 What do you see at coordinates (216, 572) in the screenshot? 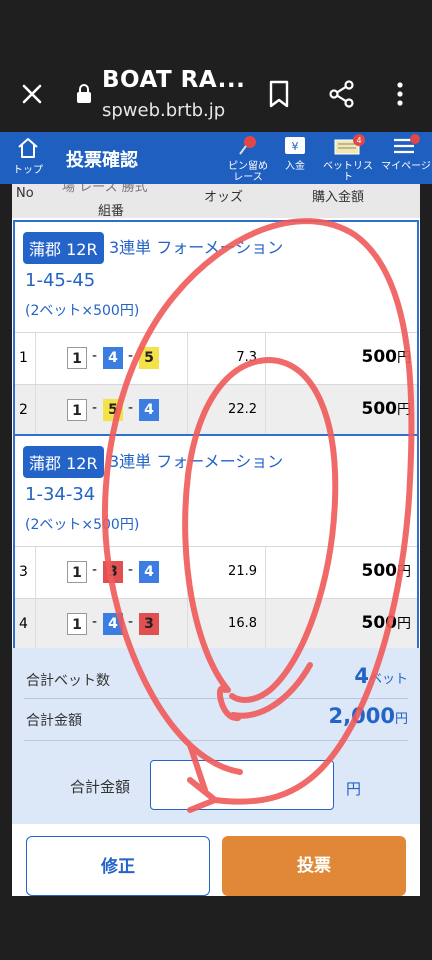
I see `table-row: 3 1 - 3 - 4 21.9 500円` at bounding box center [216, 572].